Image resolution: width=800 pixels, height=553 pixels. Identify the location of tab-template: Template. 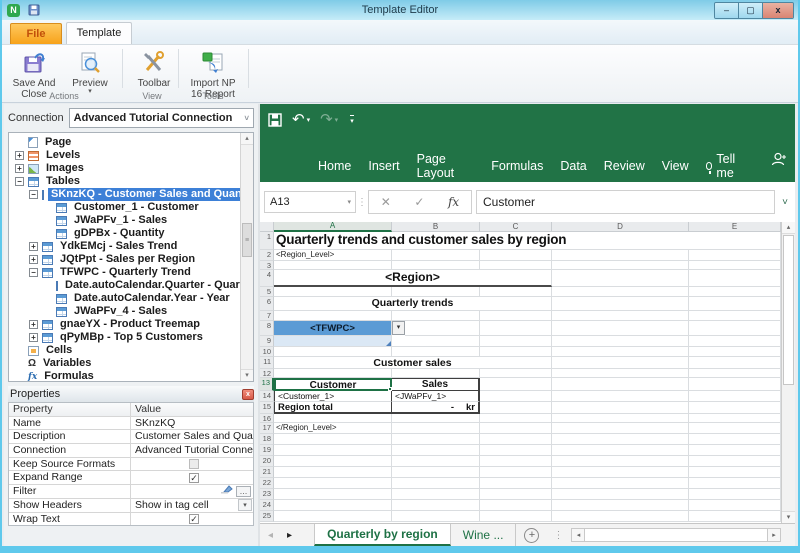
(99, 33).